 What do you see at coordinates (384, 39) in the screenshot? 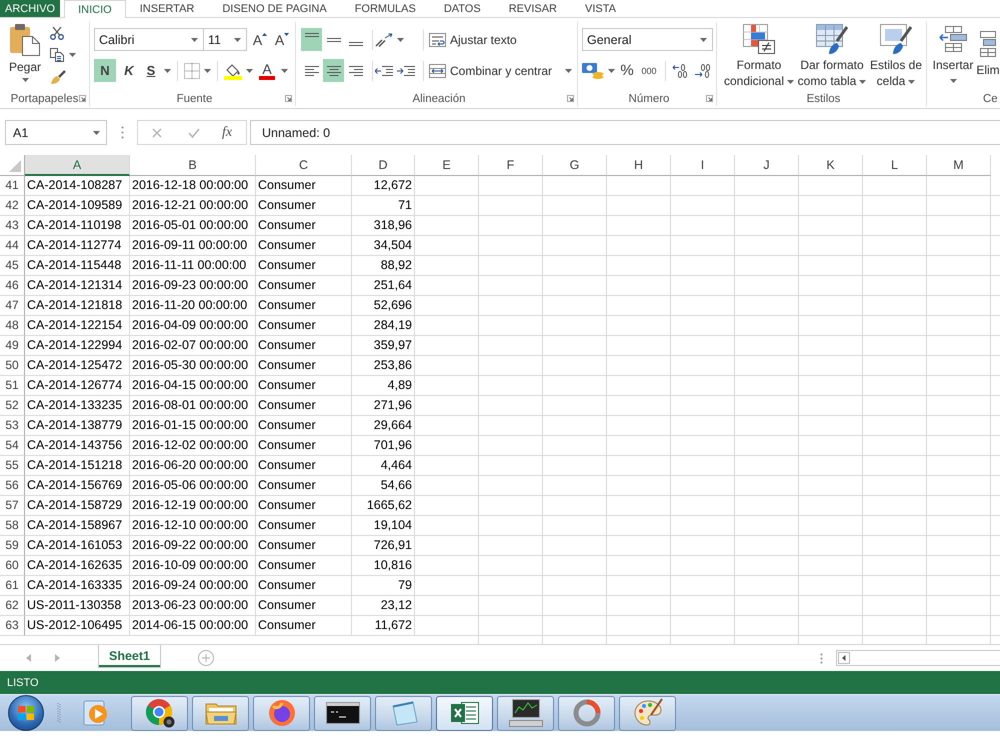
I see `diagonal-arrow-icon` at bounding box center [384, 39].